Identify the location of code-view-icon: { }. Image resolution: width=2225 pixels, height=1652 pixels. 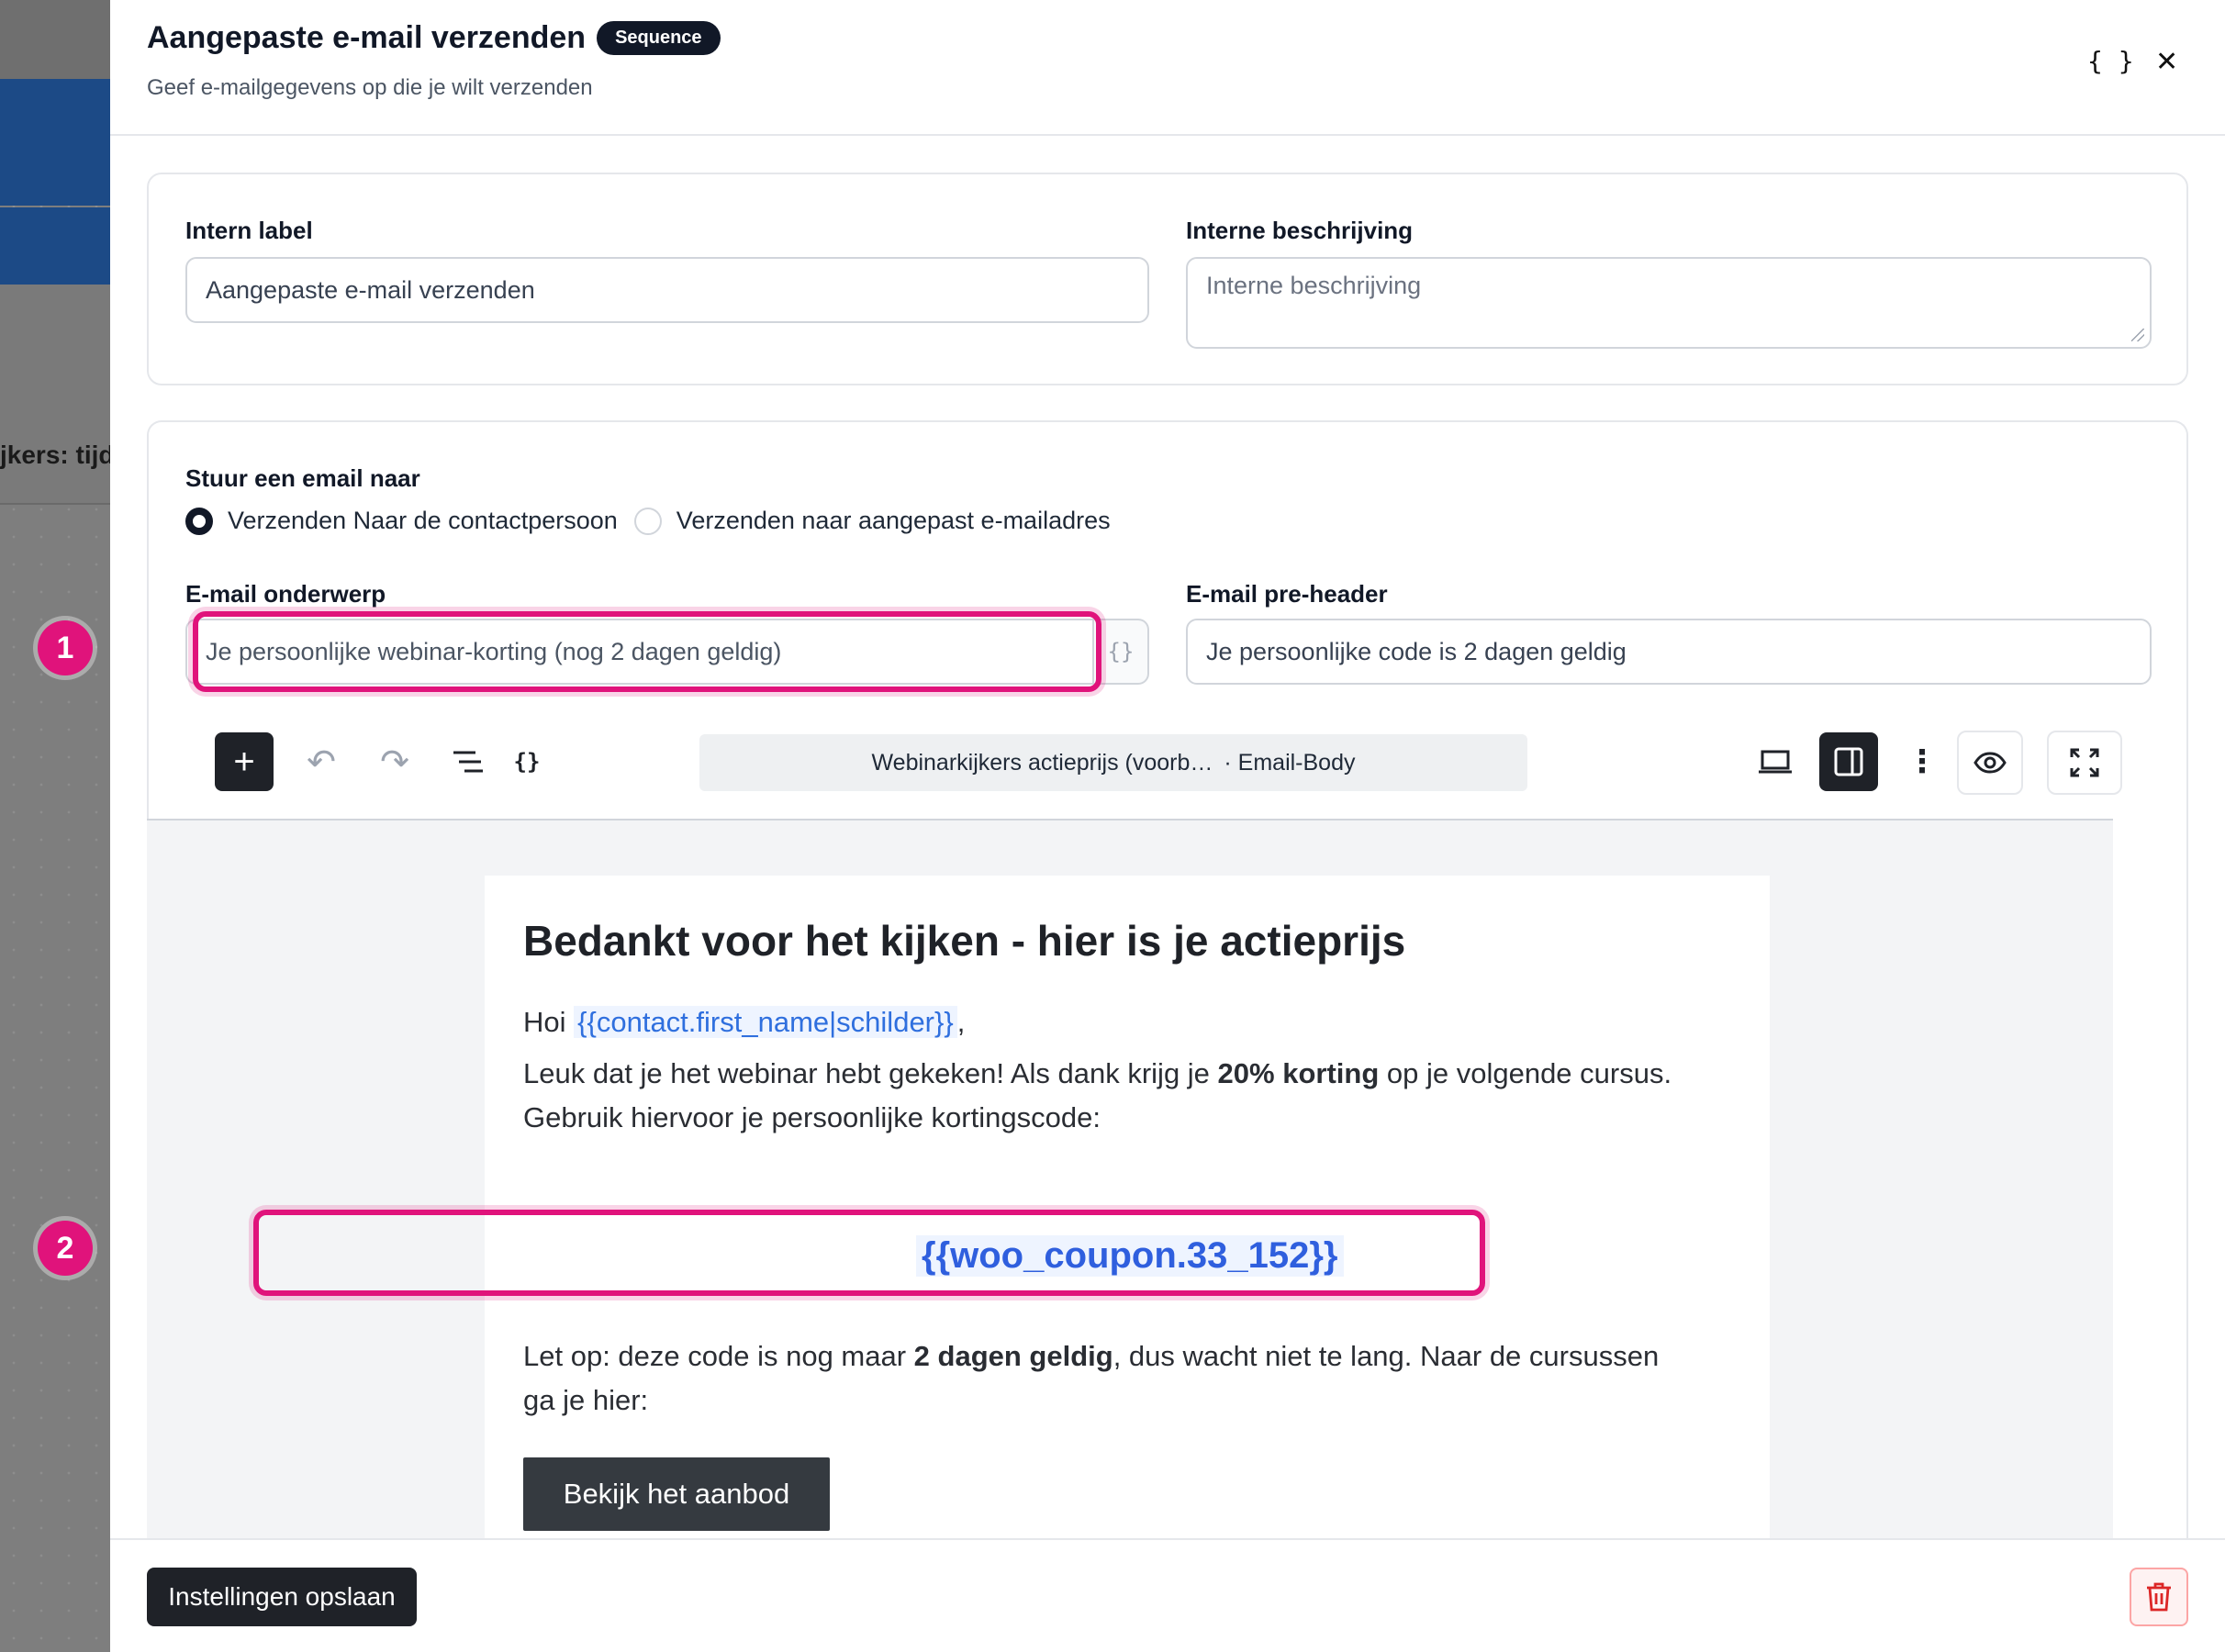
(2110, 61).